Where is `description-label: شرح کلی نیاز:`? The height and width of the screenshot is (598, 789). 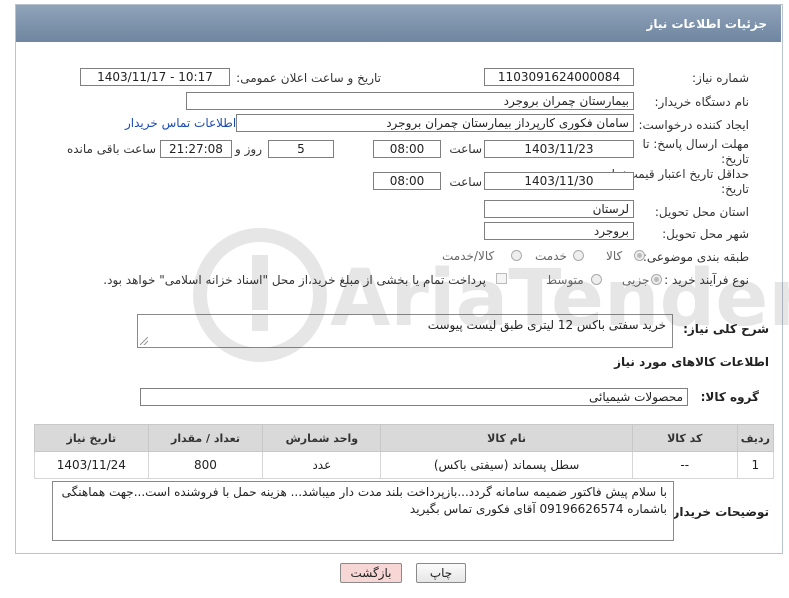
description-label: شرح کلی نیاز: is located at coordinates (726, 329).